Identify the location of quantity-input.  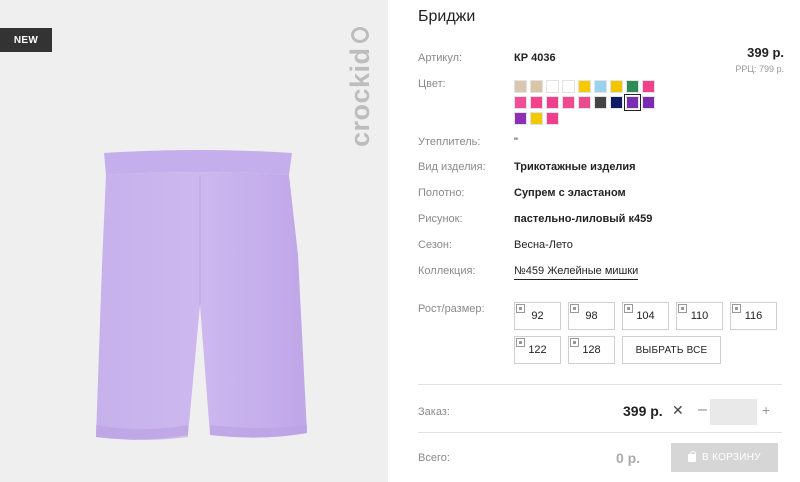
(733, 412).